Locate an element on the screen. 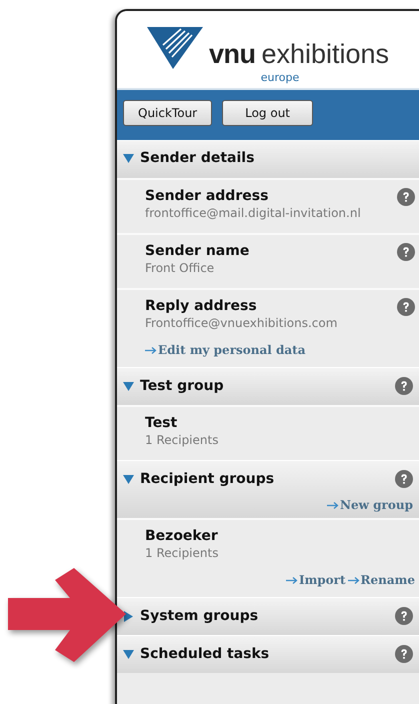 The image size is (419, 704). section-header: Scheduled tasks is located at coordinates (268, 654).